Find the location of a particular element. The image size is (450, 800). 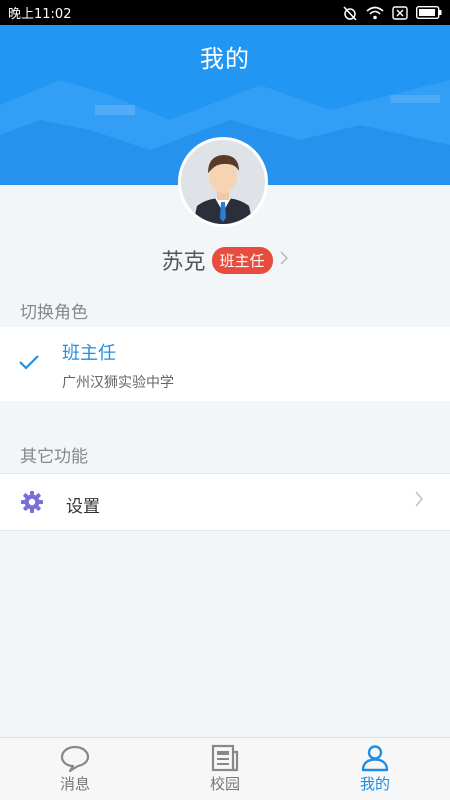

wifi-icon is located at coordinates (375, 12).